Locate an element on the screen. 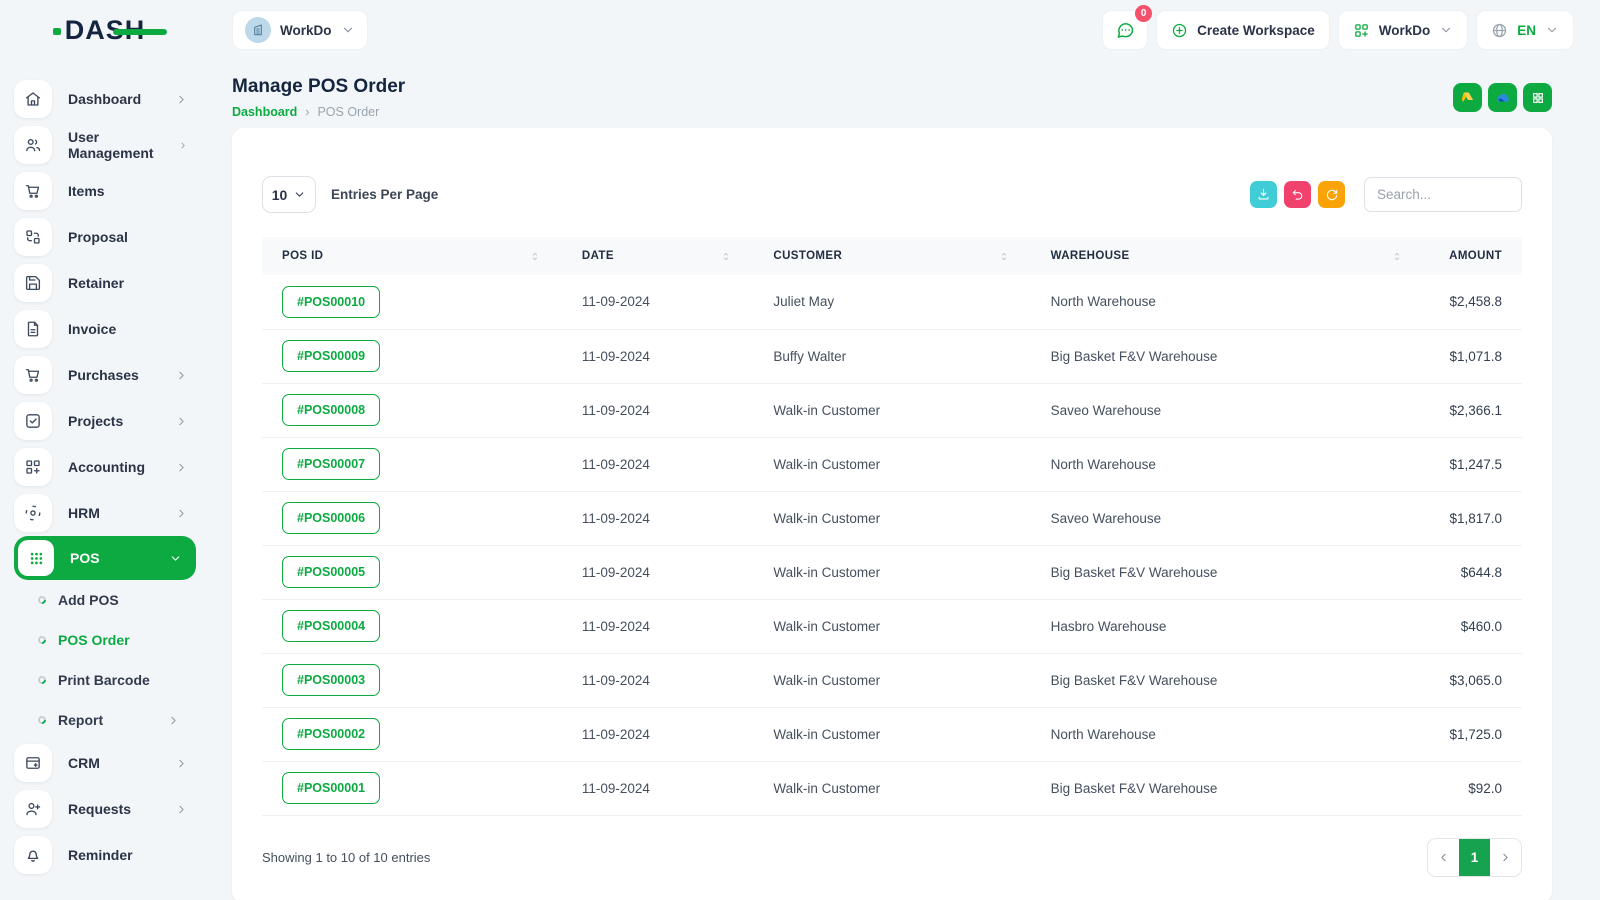 The width and height of the screenshot is (1600, 900). workspace-selector: WorkDo is located at coordinates (300, 30).